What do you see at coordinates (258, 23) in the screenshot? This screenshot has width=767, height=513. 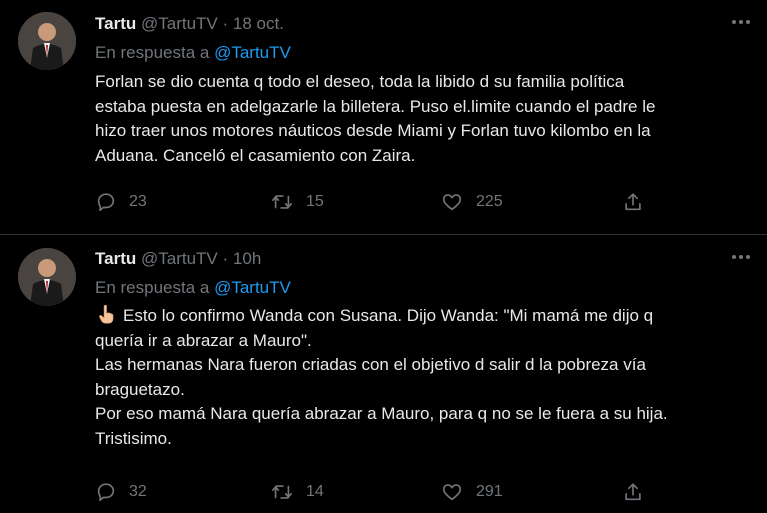 I see `timestamp: 18 oct.` at bounding box center [258, 23].